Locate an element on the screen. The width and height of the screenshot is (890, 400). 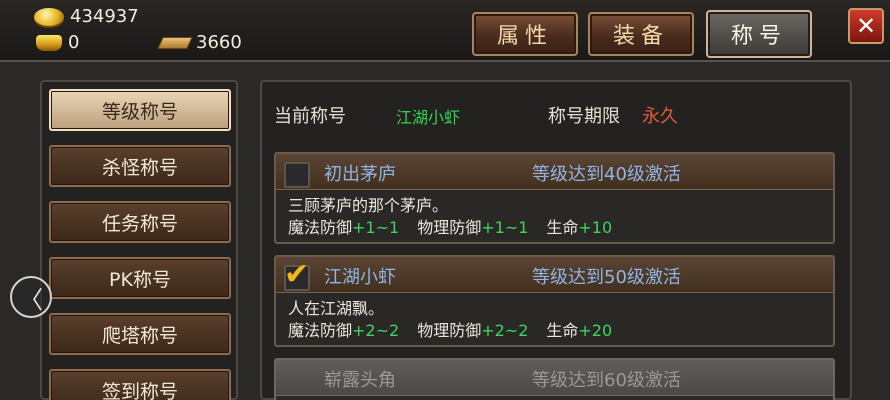
current-title-value: 江湖小虾 is located at coordinates (428, 117).